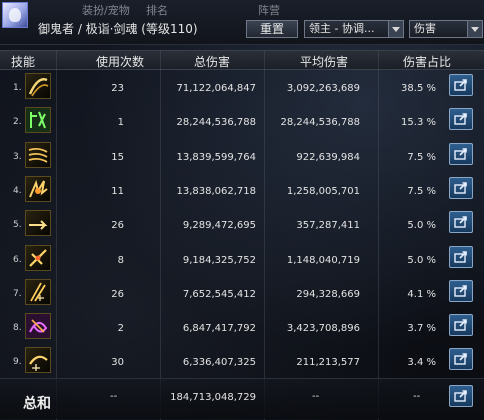  What do you see at coordinates (219, 363) in the screenshot?
I see `total-damage: 6,336,407,325` at bounding box center [219, 363].